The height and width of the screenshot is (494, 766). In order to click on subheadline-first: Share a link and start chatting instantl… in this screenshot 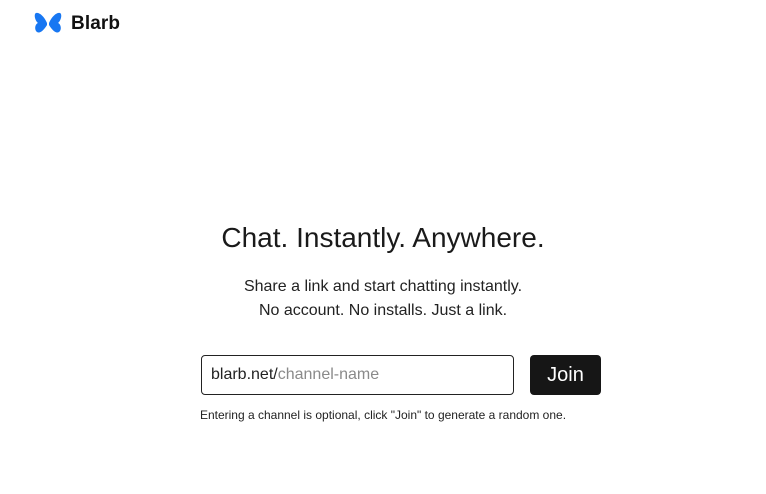, I will do `click(383, 286)`.